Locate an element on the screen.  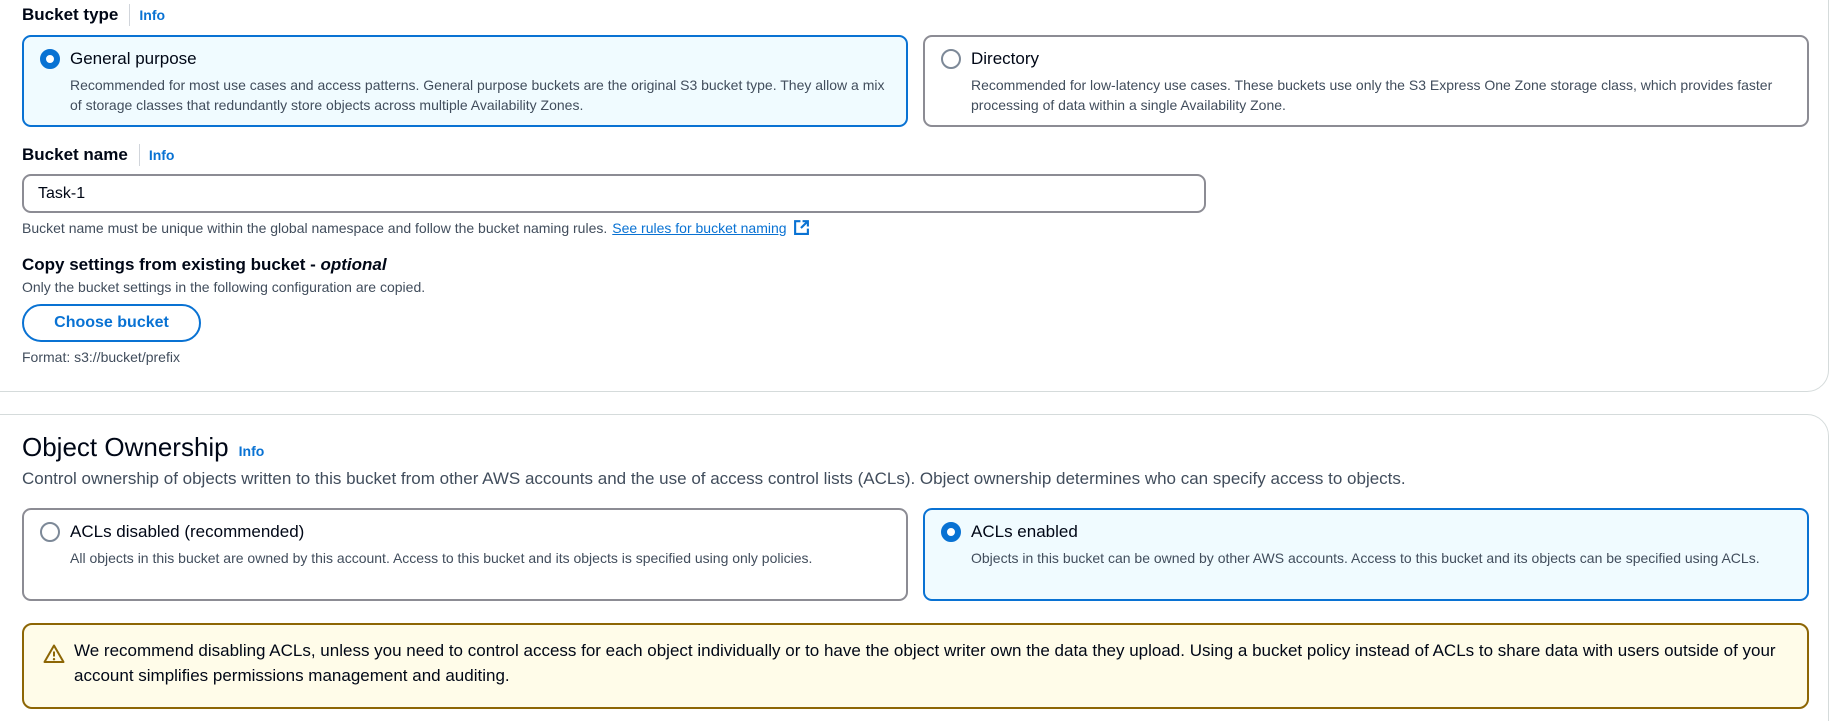
bucket-name-label: Bucket name is located at coordinates (75, 154).